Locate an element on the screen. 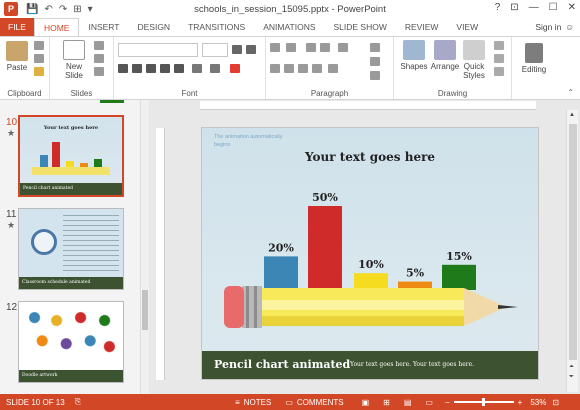 The width and height of the screenshot is (580, 410). tab-animations: ANIMATIONS is located at coordinates (289, 27).